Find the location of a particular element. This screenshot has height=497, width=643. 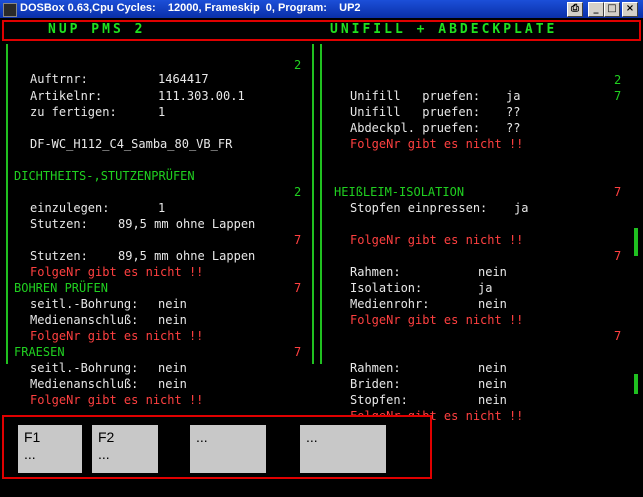

section-dichtheit-title: DICHTHEITS-,STUTZENPRÜFEN is located at coordinates (104, 176).